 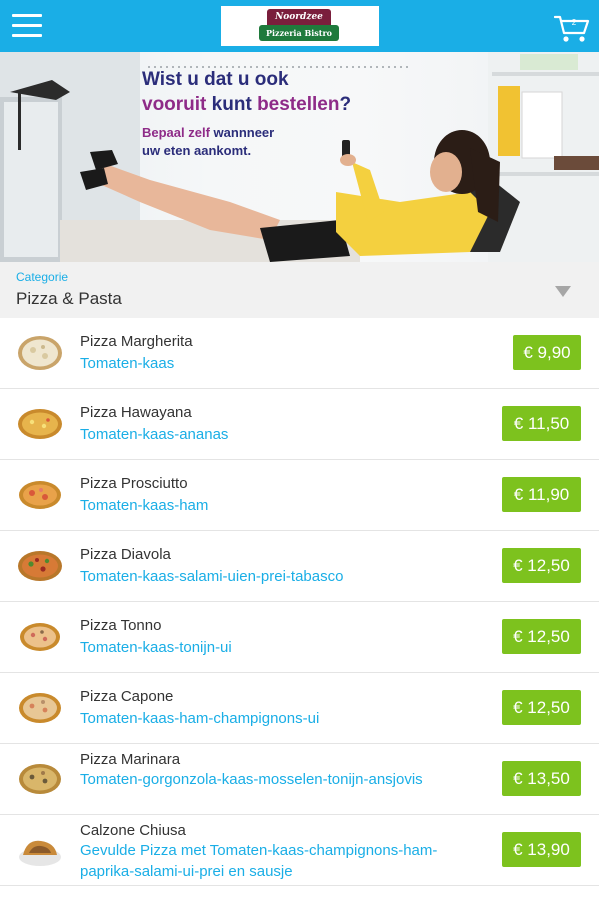 I want to click on calzone-icon, so click(x=40, y=853).